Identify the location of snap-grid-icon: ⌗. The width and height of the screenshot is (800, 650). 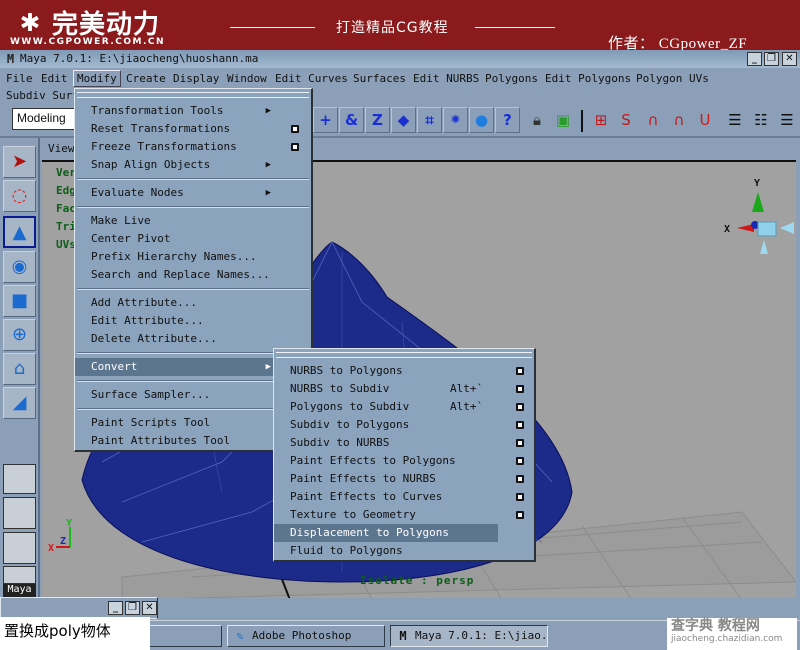
(429, 120).